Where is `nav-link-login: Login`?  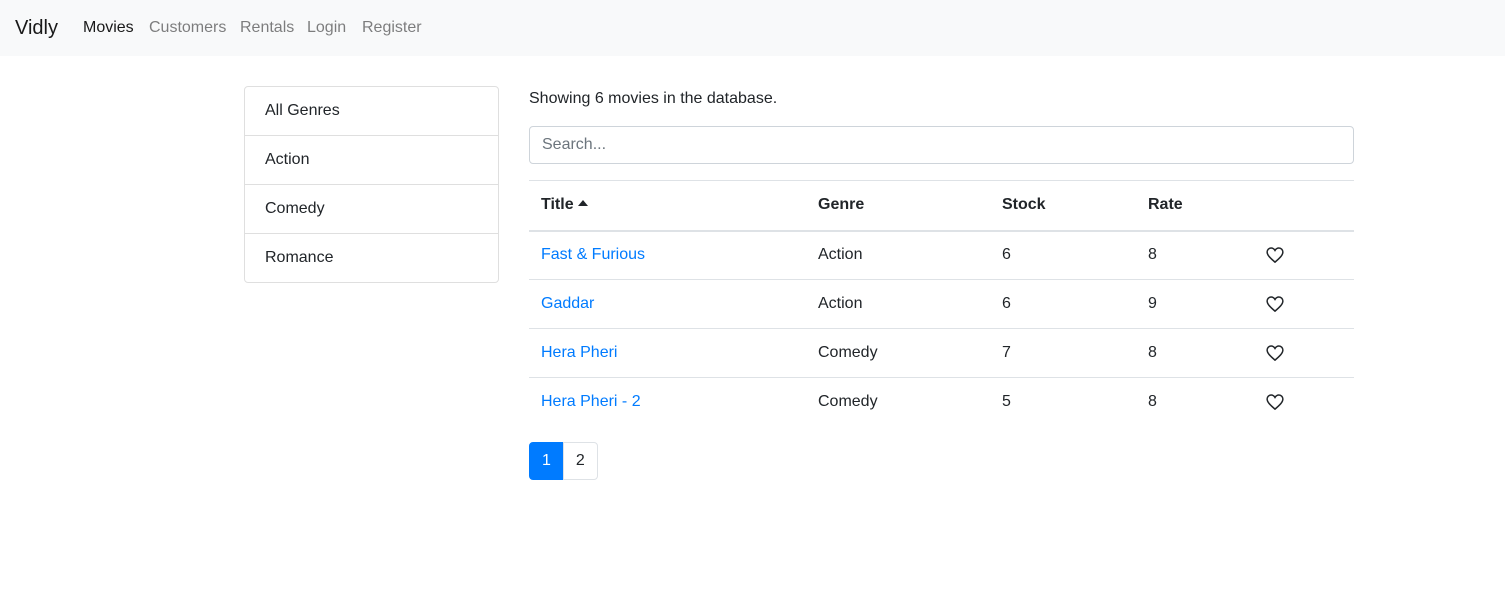
nav-link-login: Login is located at coordinates (326, 28).